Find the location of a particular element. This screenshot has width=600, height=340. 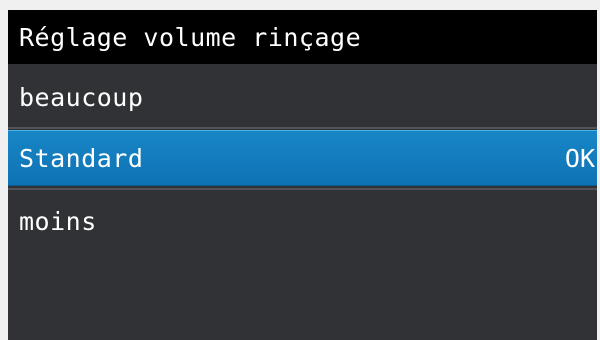

menu-item-label: Standard is located at coordinates (81, 158).